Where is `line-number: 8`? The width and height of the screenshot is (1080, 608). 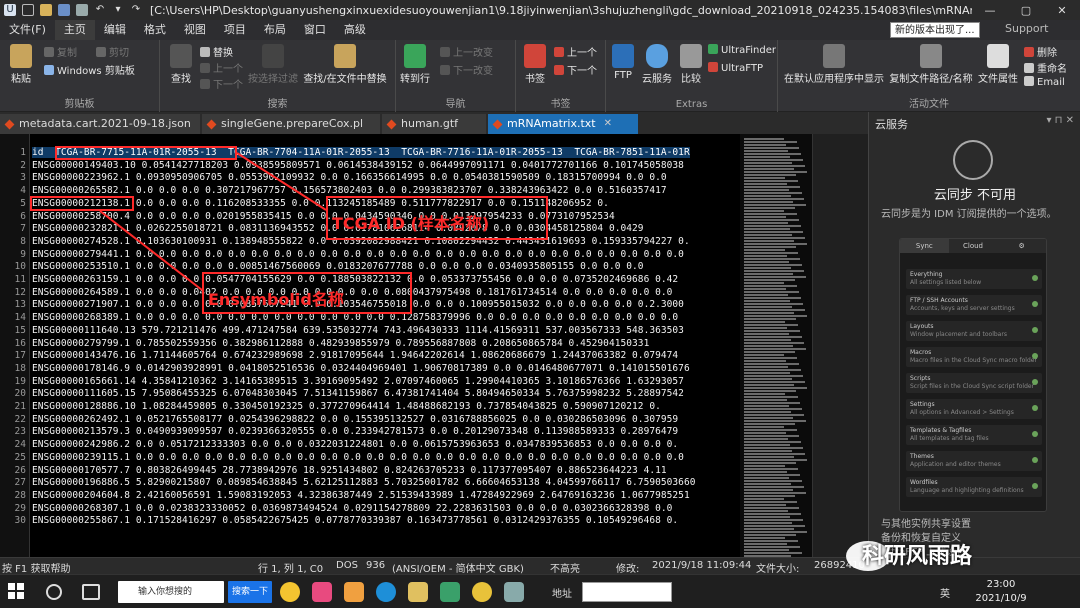 line-number: 8 is located at coordinates (23, 241).